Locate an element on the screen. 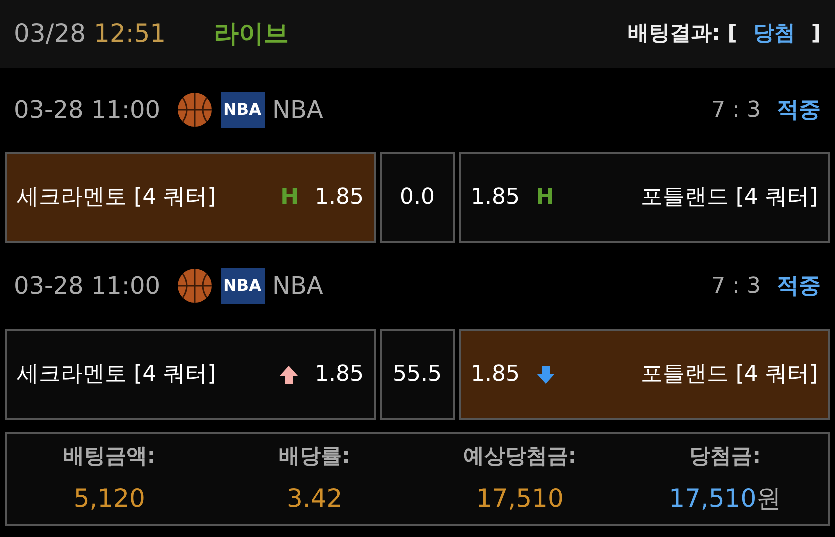  home-bet-option: 세크라멘토 [4 쿼터] 1.85 is located at coordinates (190, 374).